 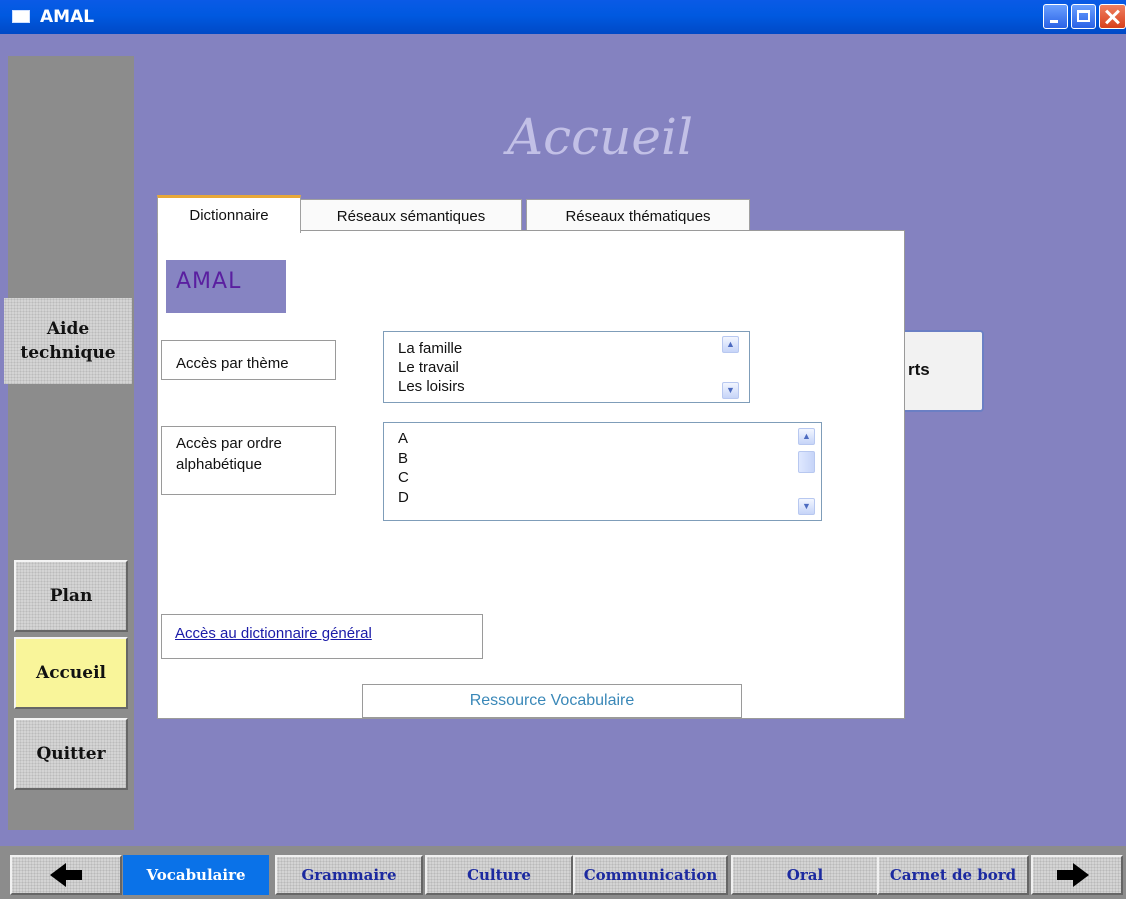 What do you see at coordinates (71, 754) in the screenshot?
I see `quitter-button: Quitter` at bounding box center [71, 754].